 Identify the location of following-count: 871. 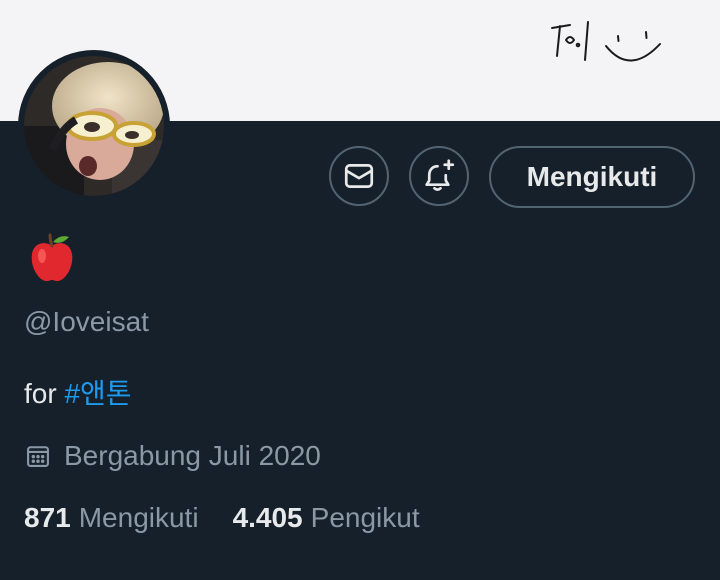
(47, 517).